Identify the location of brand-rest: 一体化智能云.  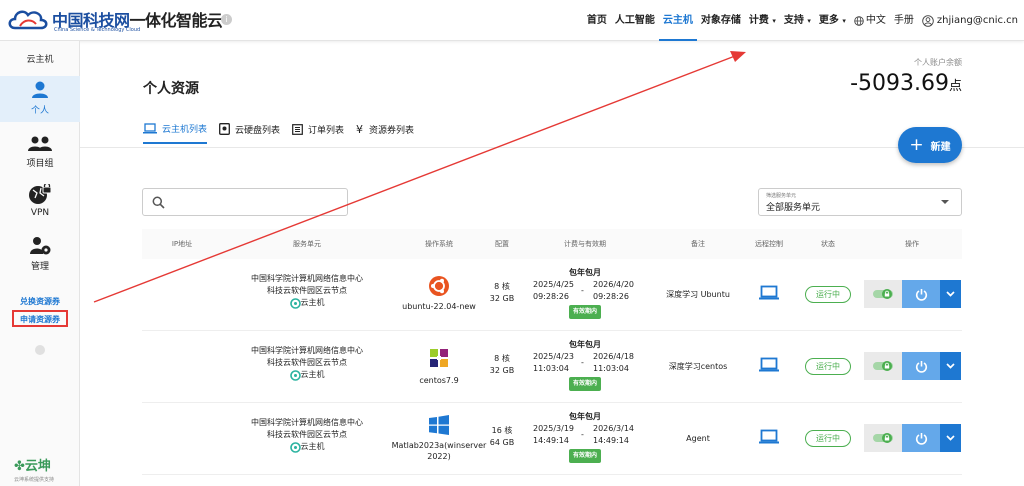
(176, 20).